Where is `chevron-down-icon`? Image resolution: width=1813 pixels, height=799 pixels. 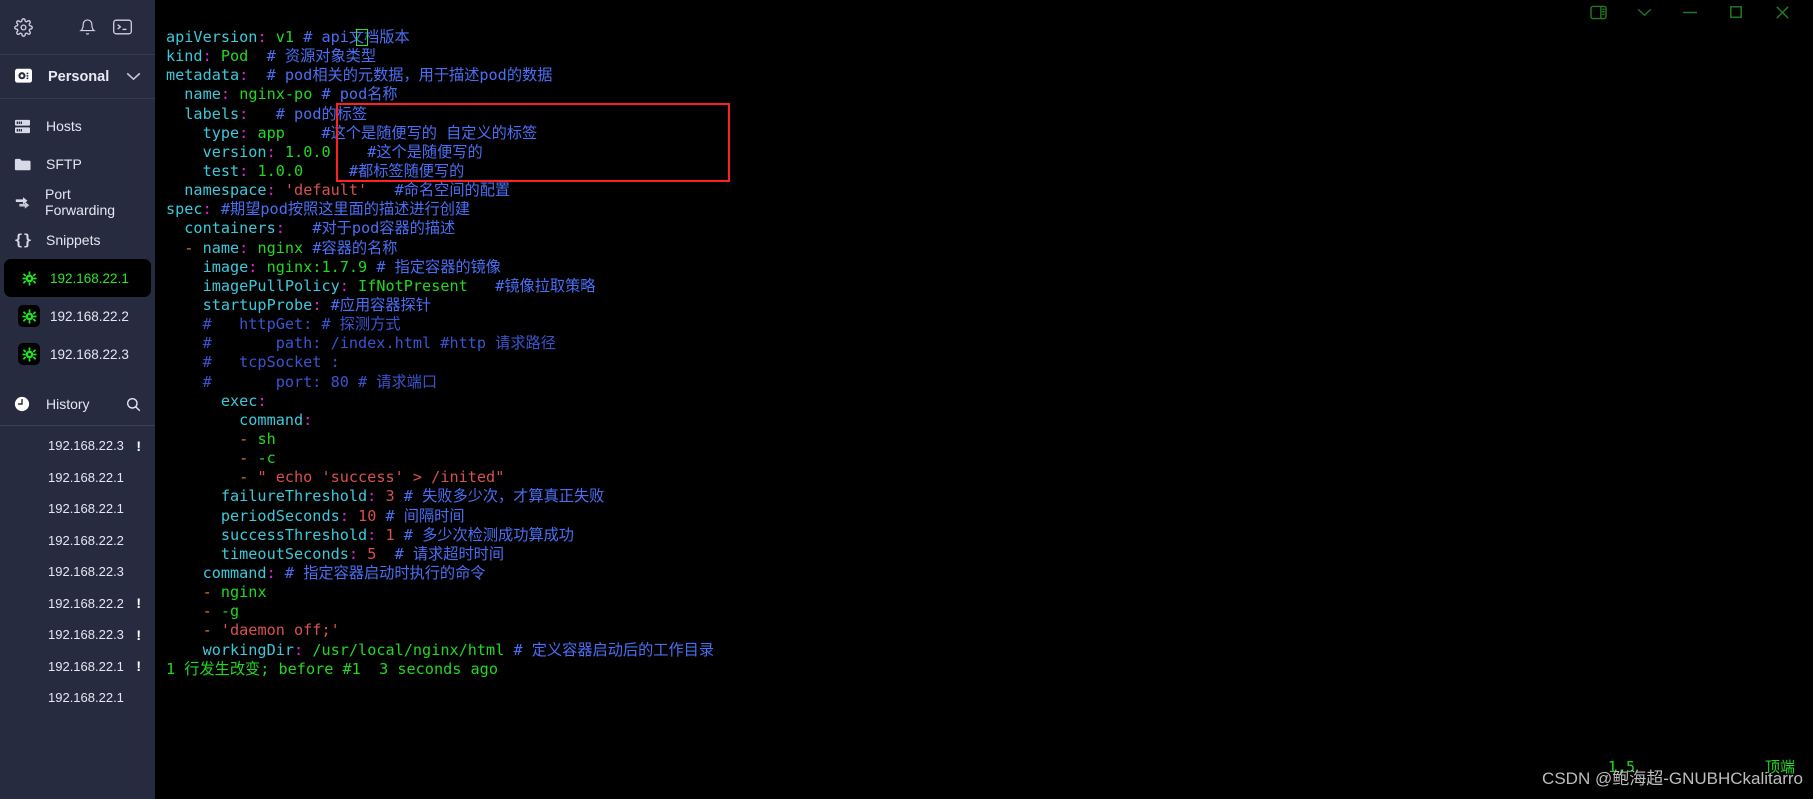
chevron-down-icon is located at coordinates (133, 77).